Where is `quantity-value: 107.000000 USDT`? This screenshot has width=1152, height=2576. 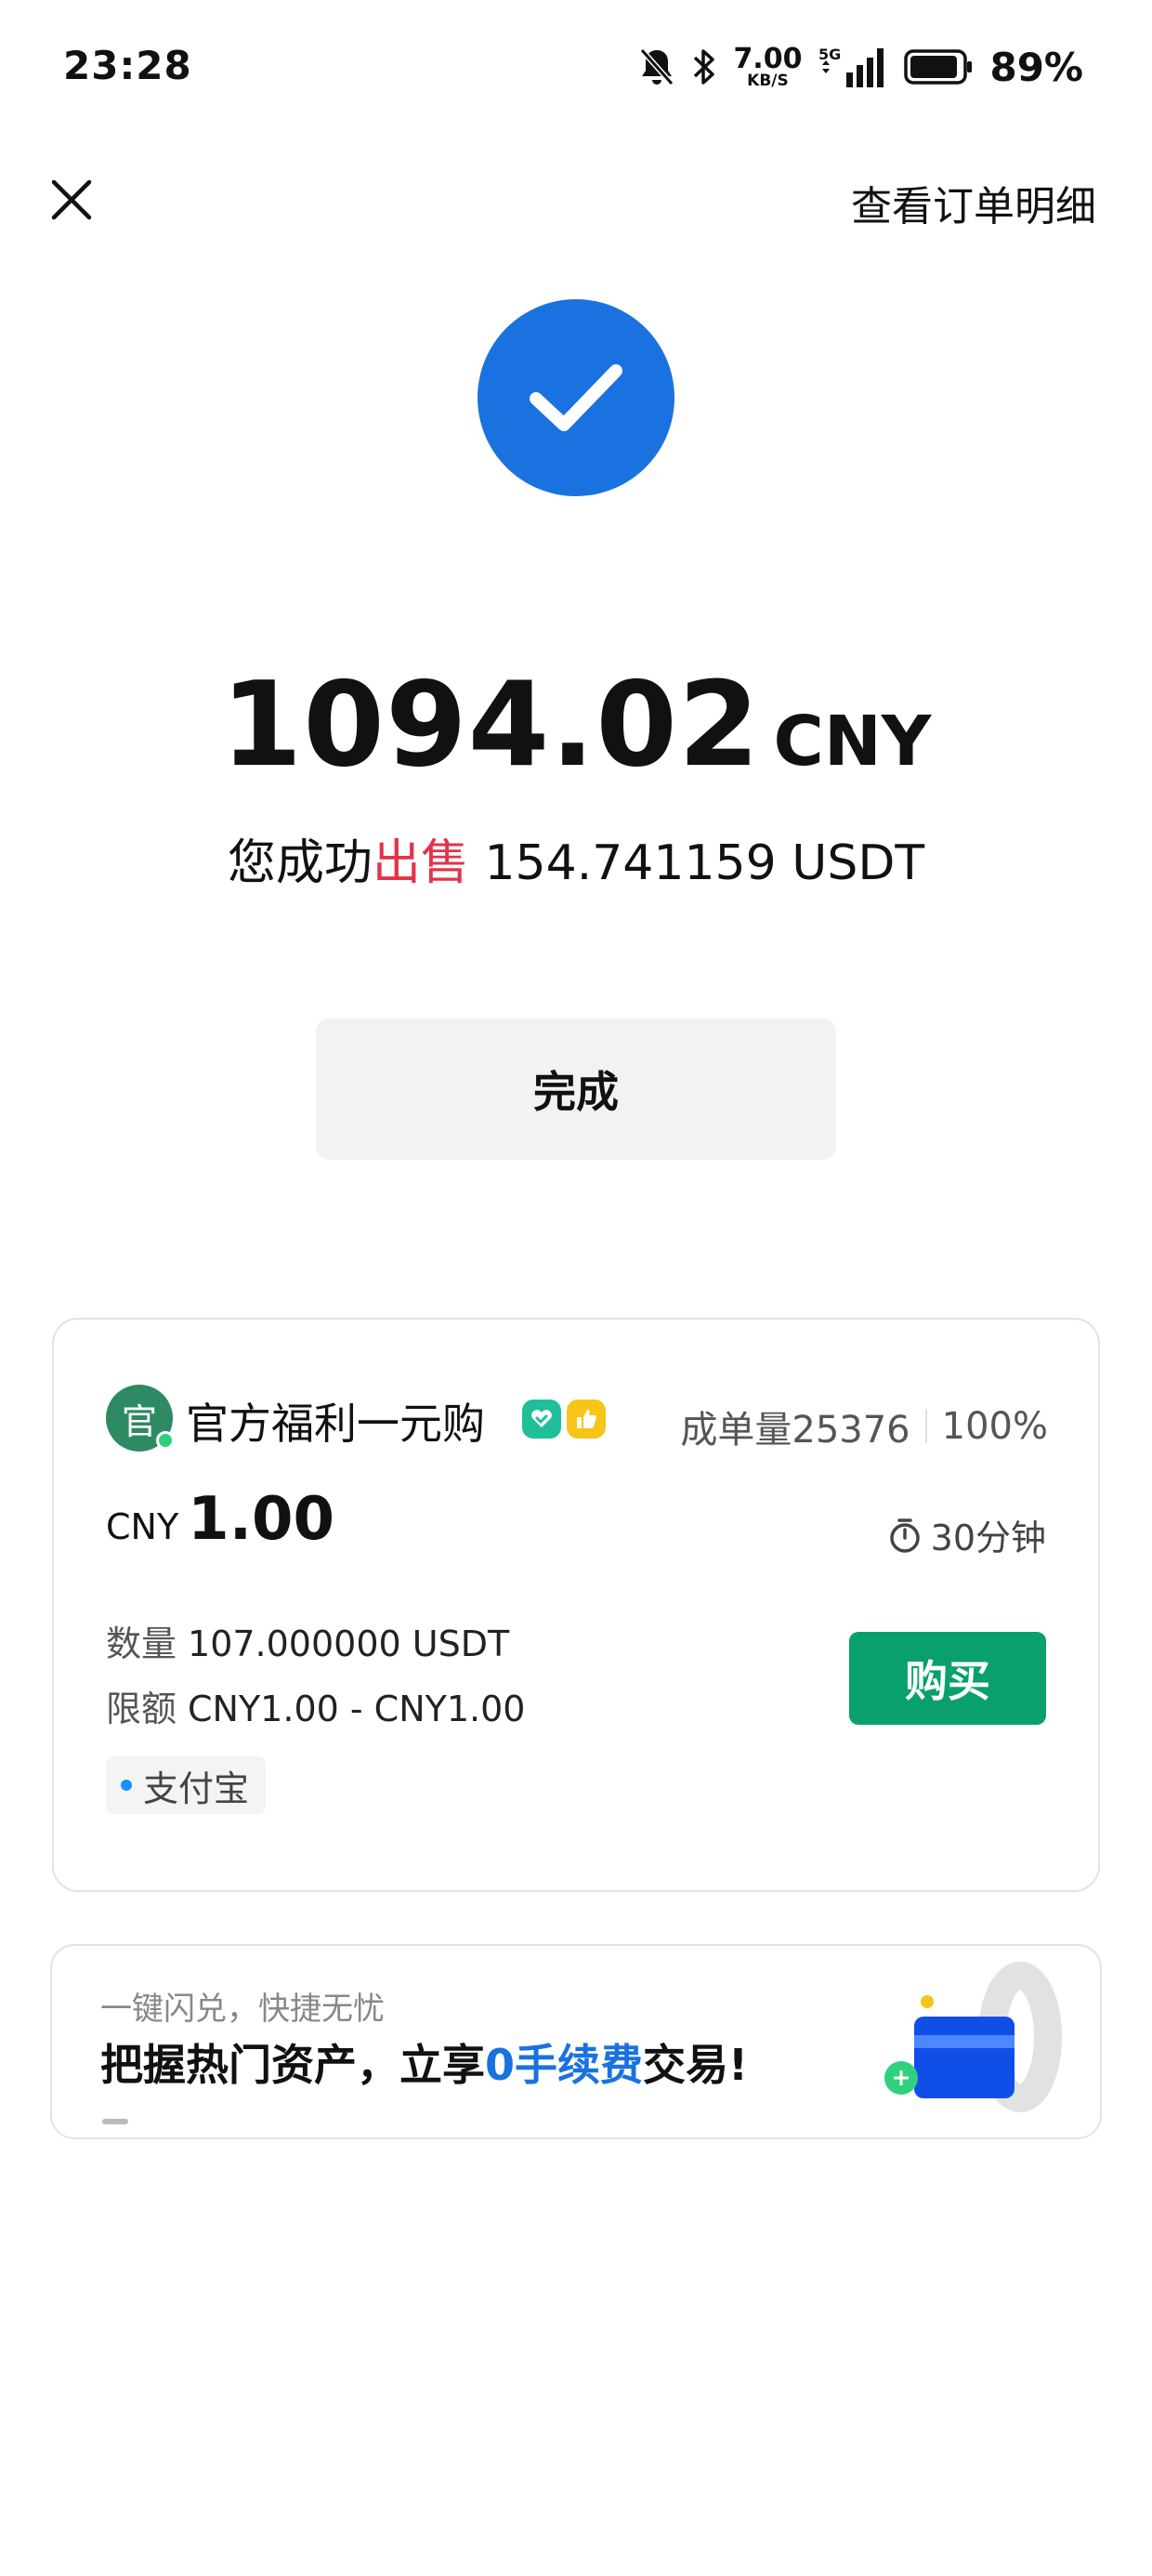 quantity-value: 107.000000 USDT is located at coordinates (349, 1643).